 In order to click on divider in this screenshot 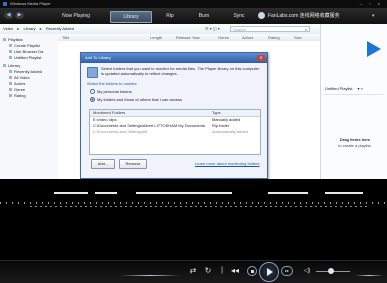, I will do `click(354, 94)`.